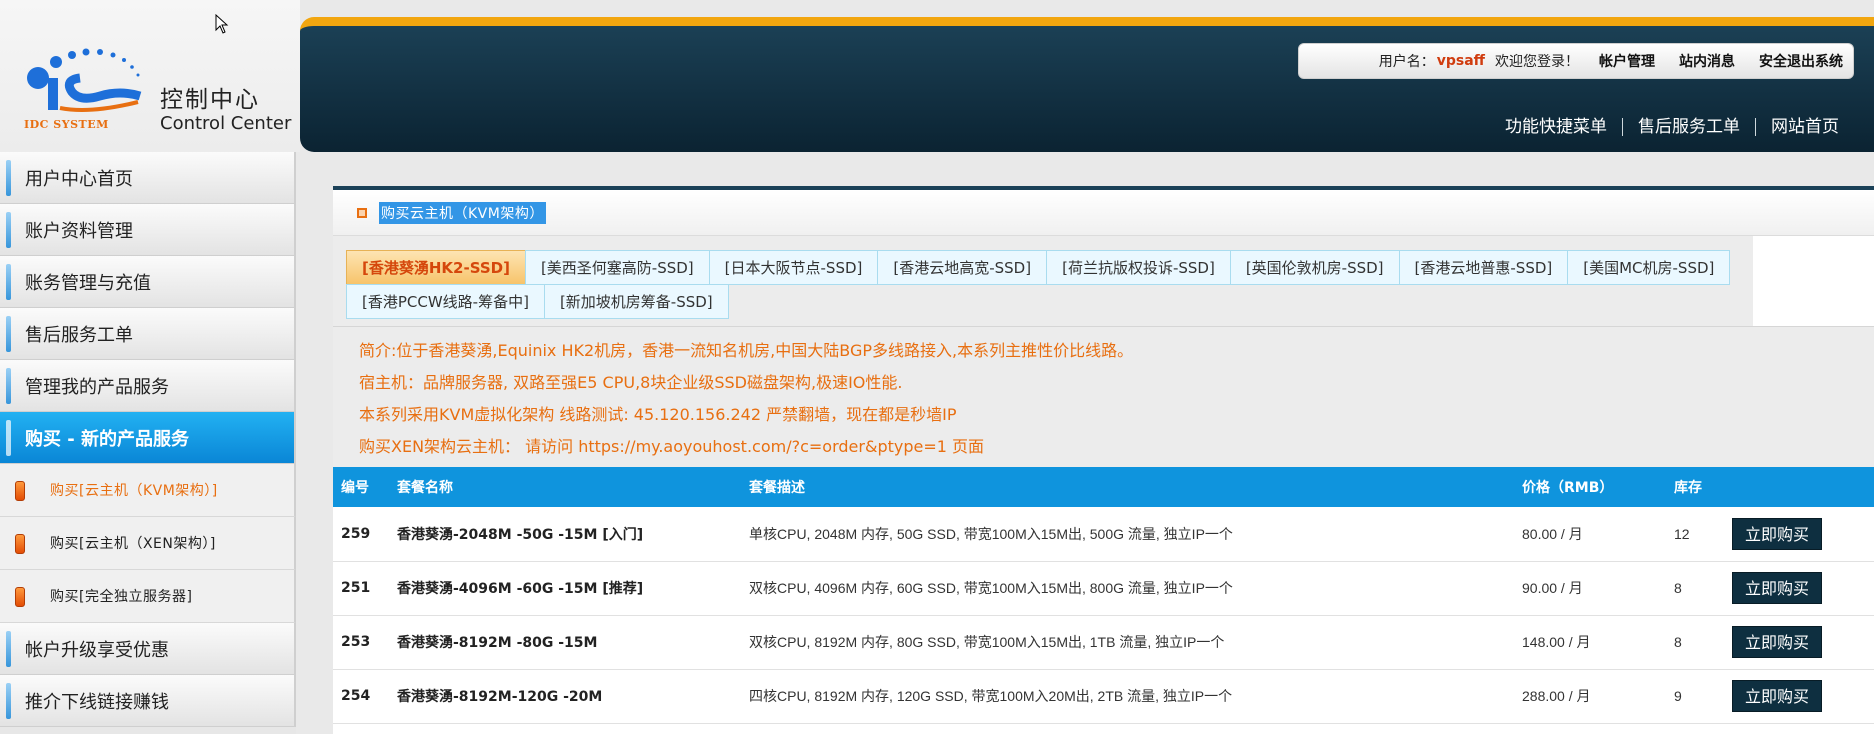 The height and width of the screenshot is (734, 1874). I want to click on table-header-row: 编号 套餐名称 套餐描述 价格（RMB） 库存, so click(1103, 487).